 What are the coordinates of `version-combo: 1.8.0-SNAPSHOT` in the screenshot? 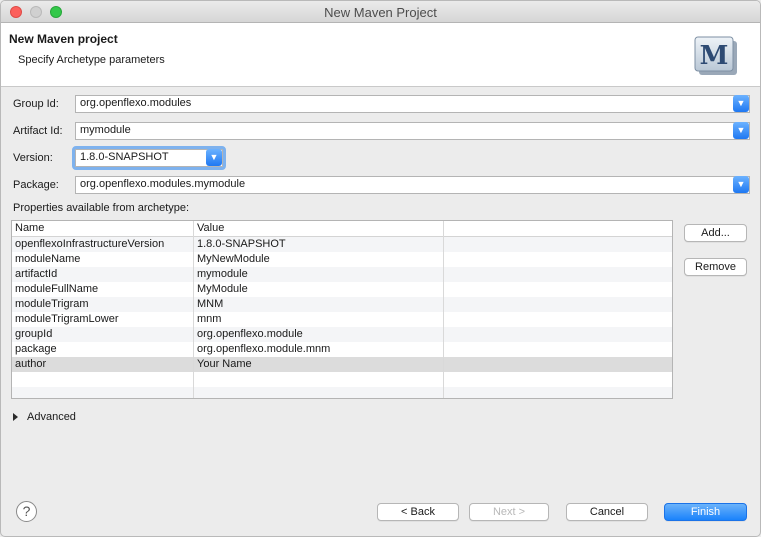 It's located at (149, 158).